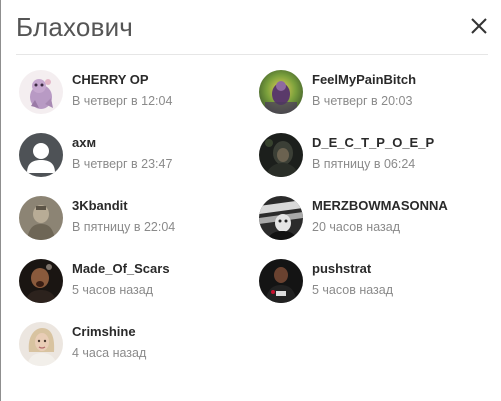 The image size is (501, 401). What do you see at coordinates (100, 205) in the screenshot?
I see `user-name: 3Kbandit` at bounding box center [100, 205].